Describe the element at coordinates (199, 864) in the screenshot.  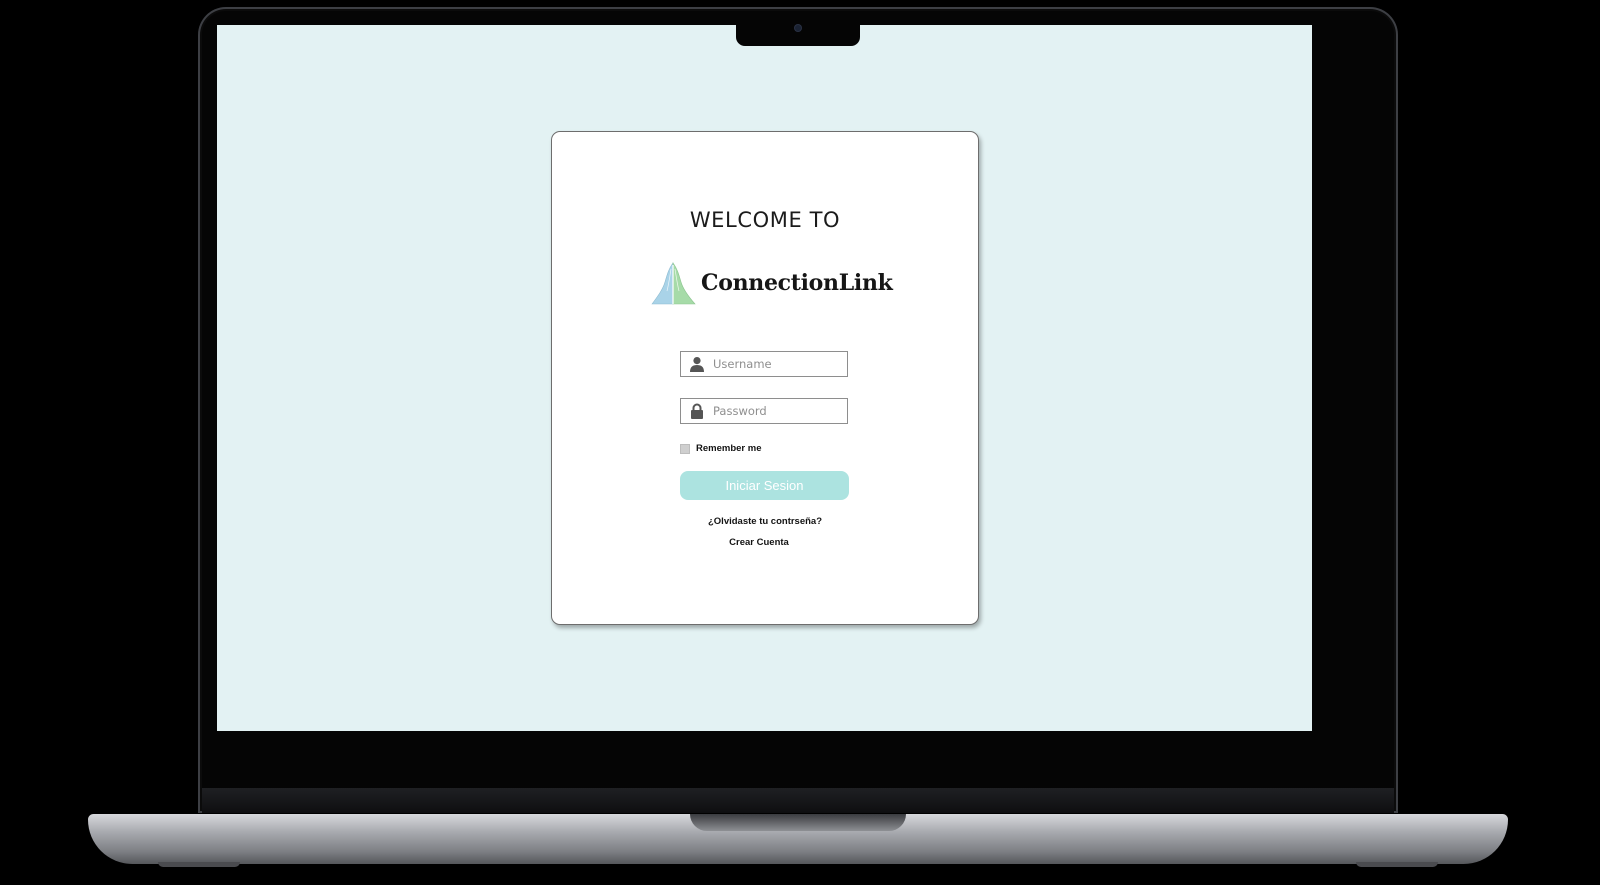
I see `laptop-foot-left` at that location.